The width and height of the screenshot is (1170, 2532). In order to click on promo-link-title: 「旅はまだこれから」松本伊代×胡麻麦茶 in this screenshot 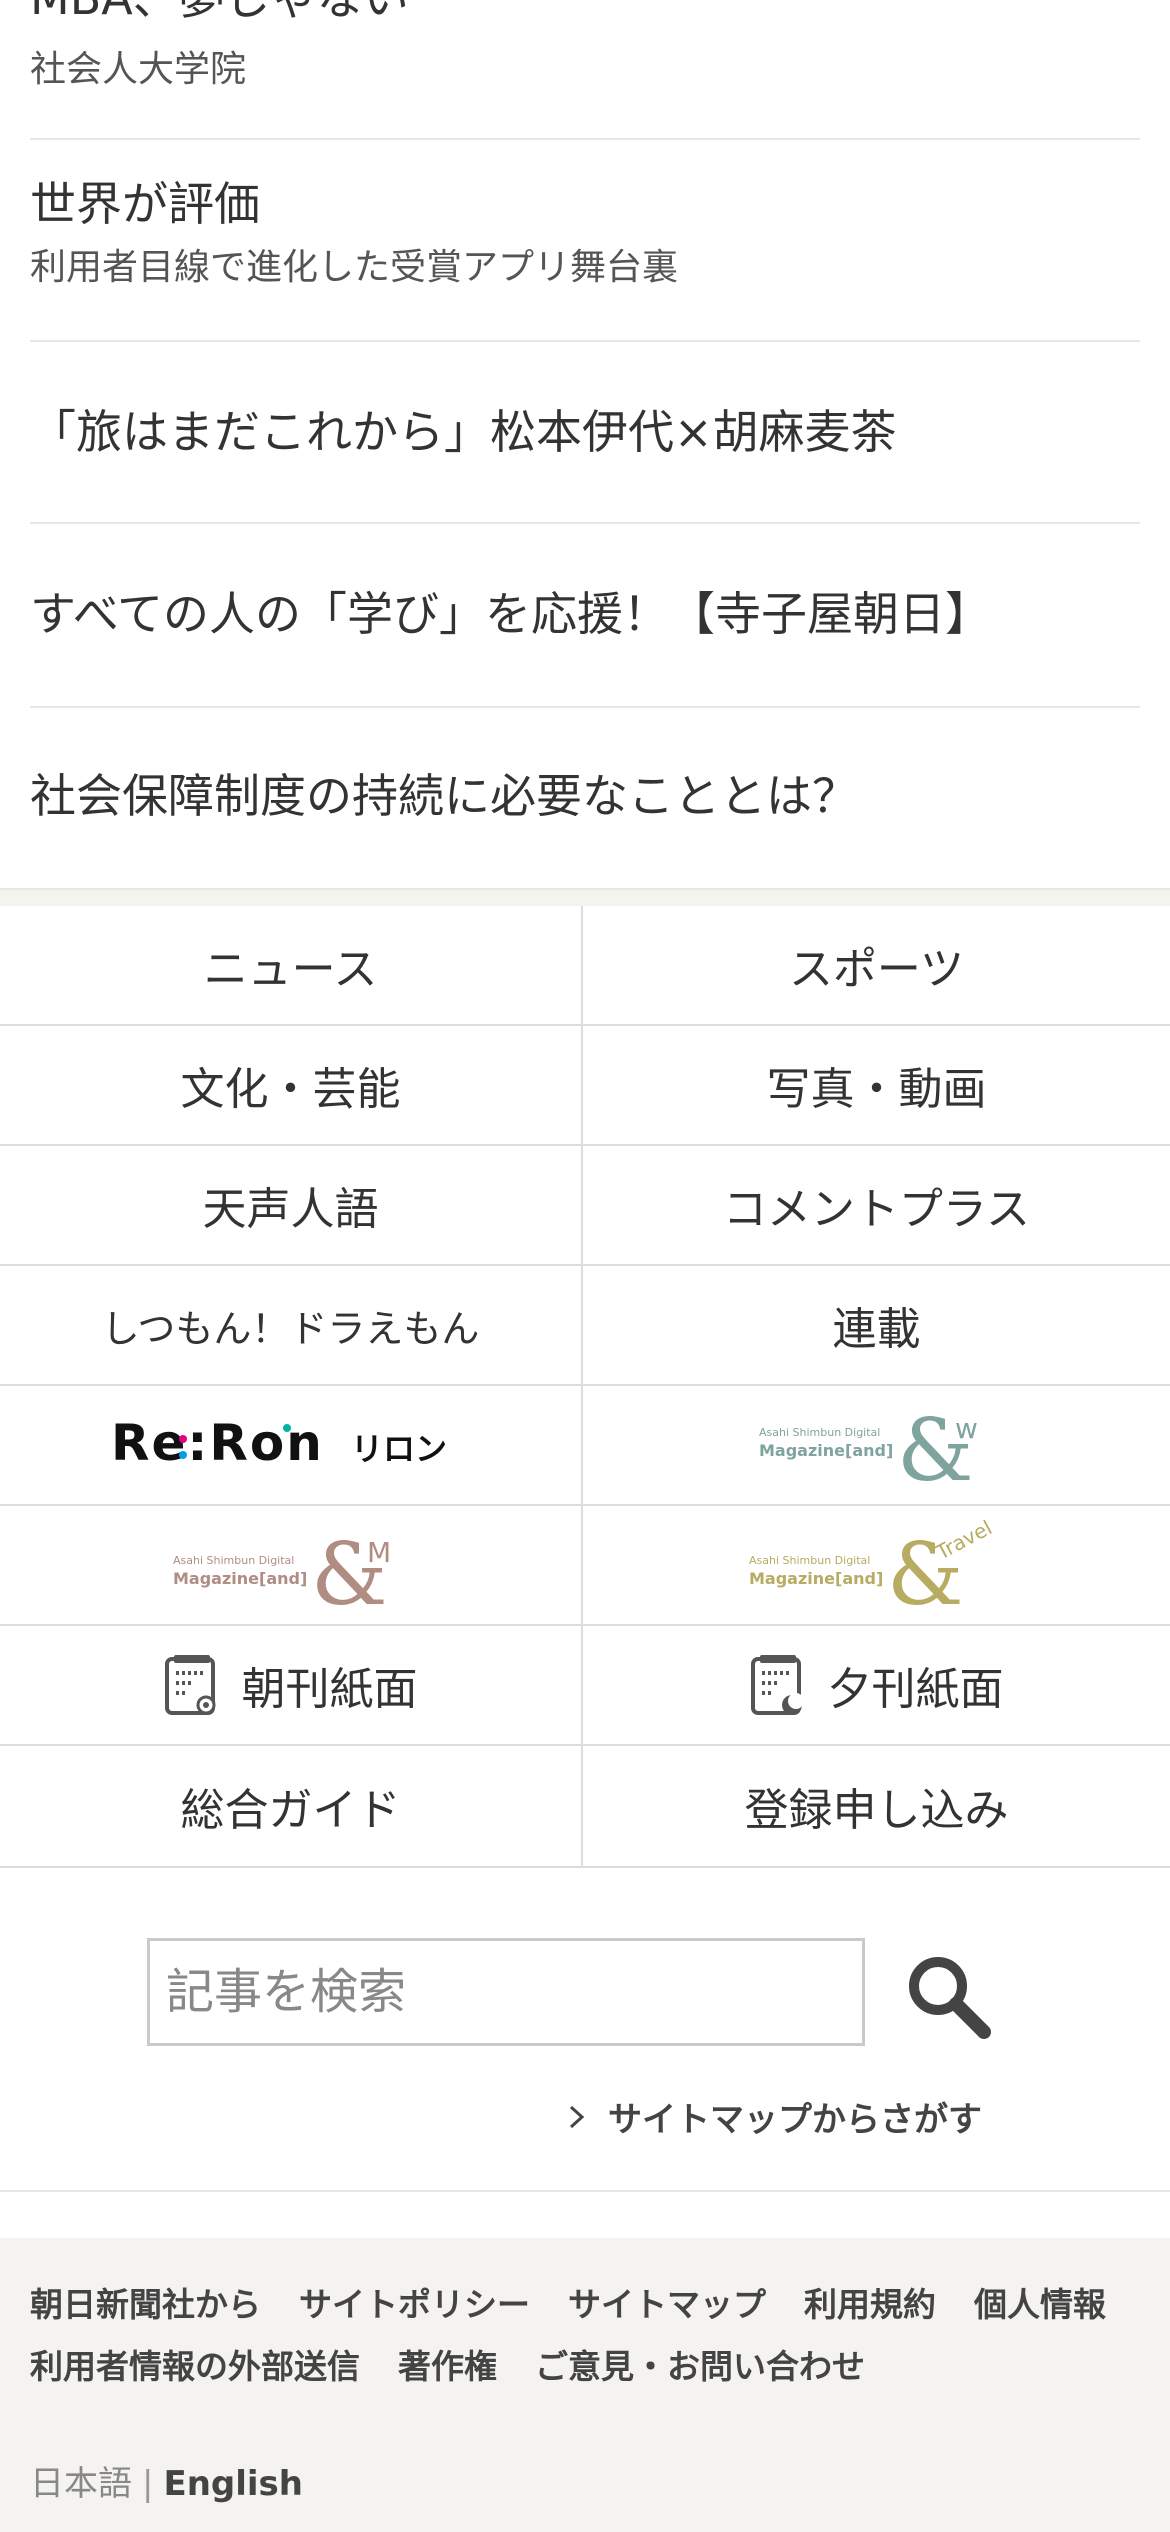, I will do `click(463, 432)`.